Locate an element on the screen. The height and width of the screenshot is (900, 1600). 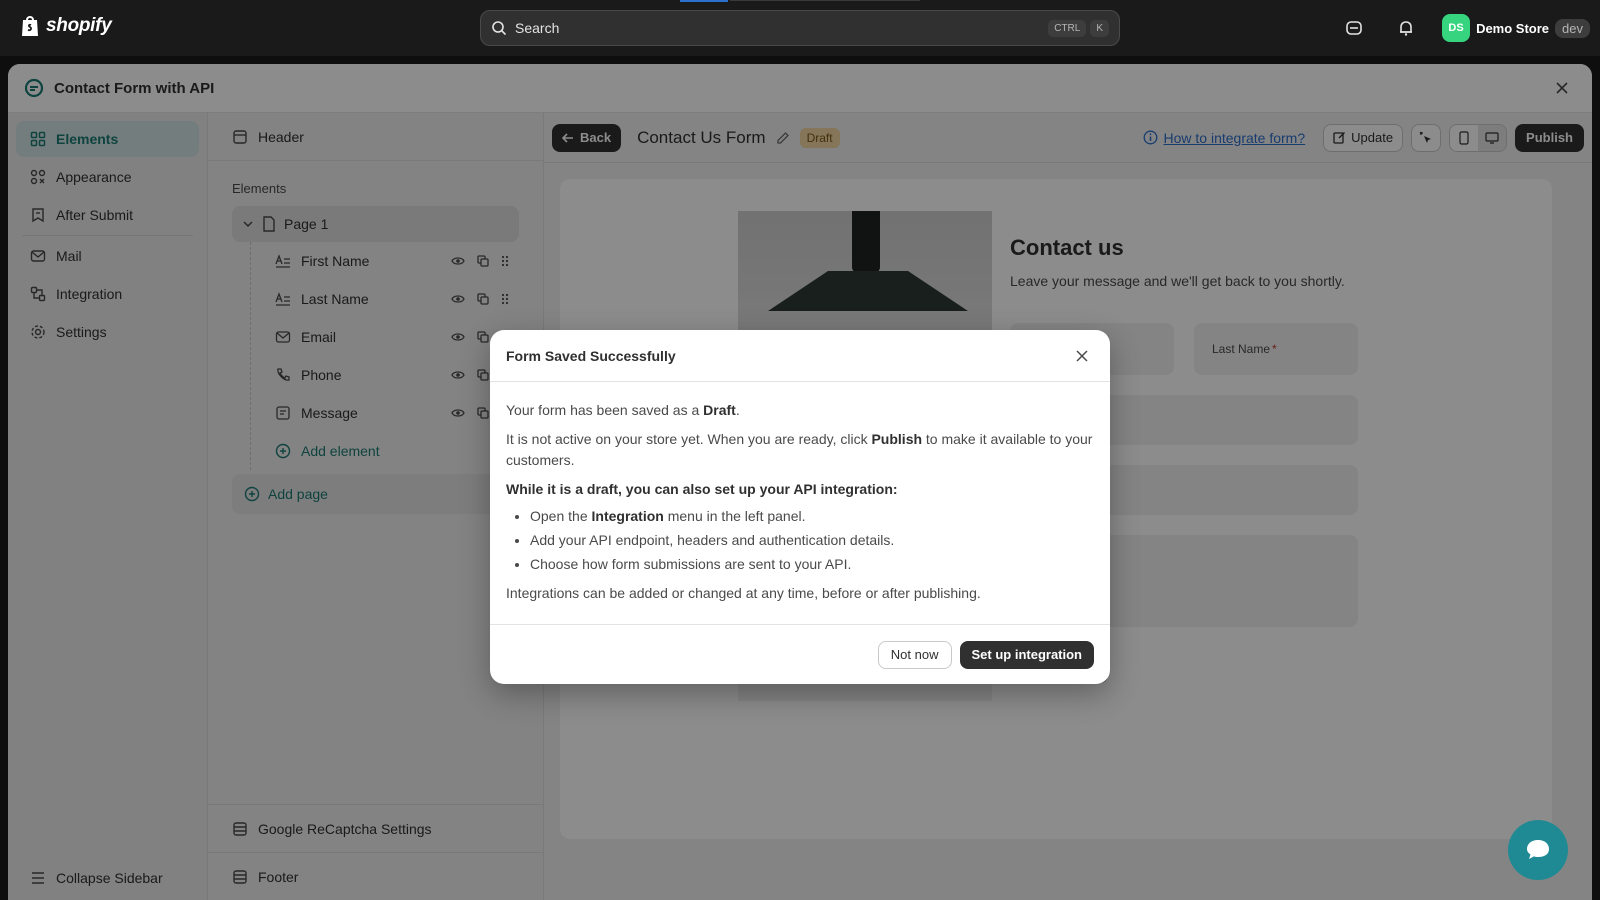
store-name: Demo Store is located at coordinates (1513, 28).